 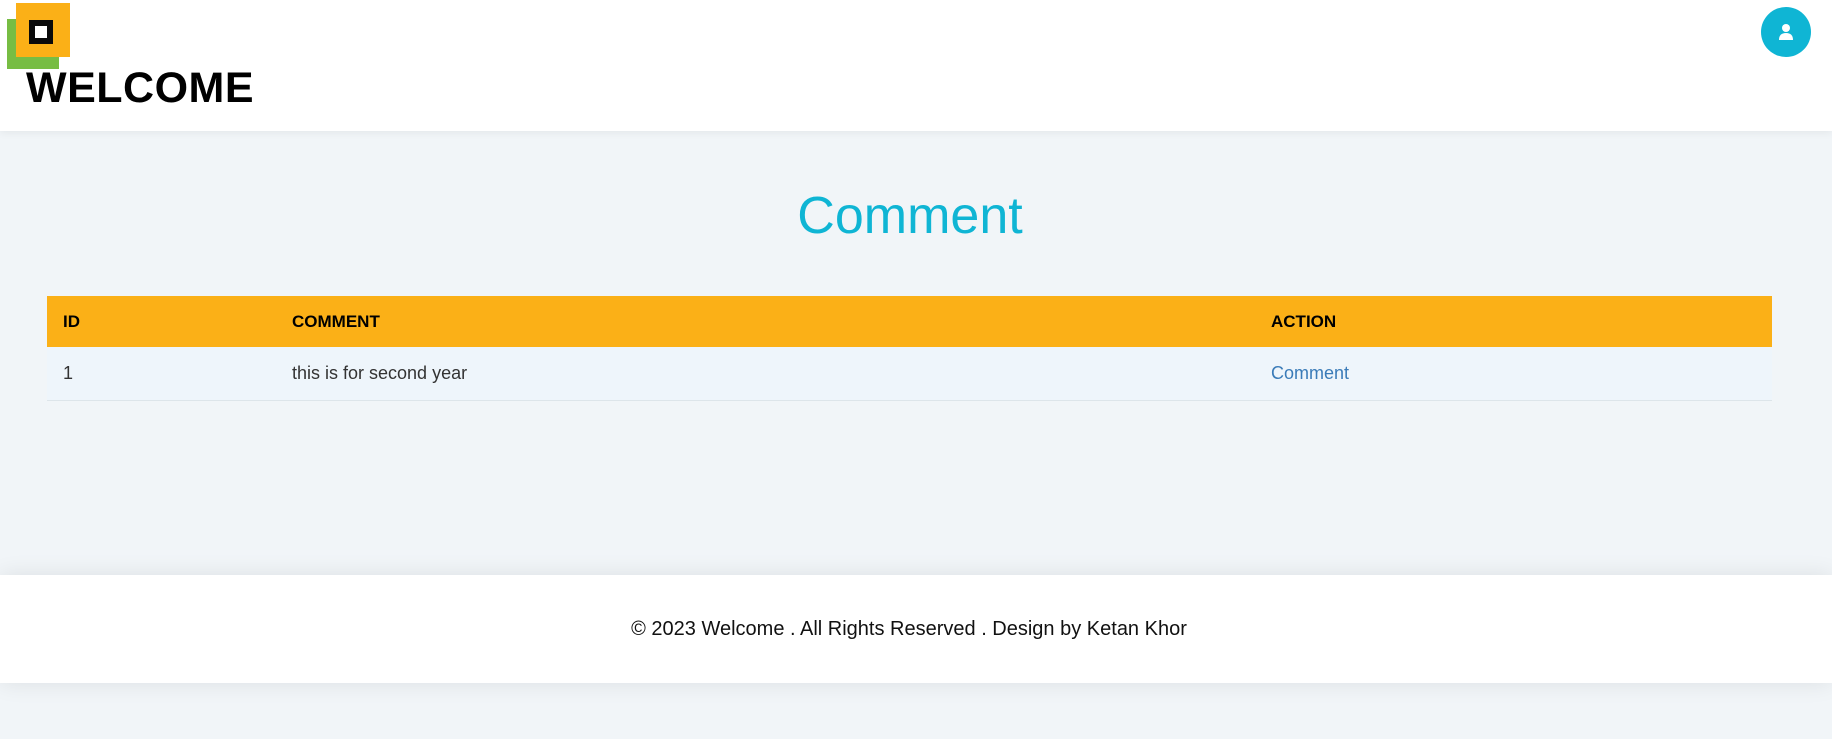 What do you see at coordinates (909, 321) in the screenshot?
I see `table-header-row: ID COMMENT ACTION` at bounding box center [909, 321].